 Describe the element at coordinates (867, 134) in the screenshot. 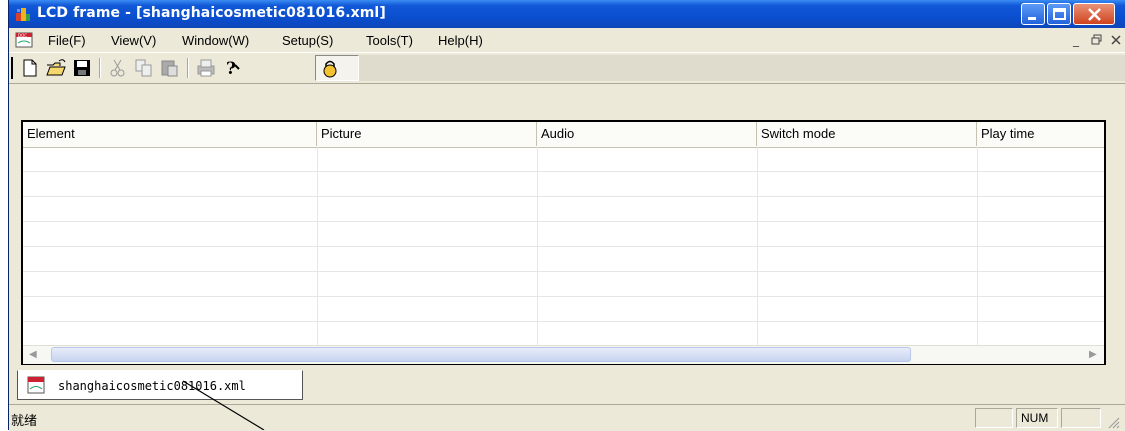

I see `column-header-switch-mode: Switch mode` at that location.